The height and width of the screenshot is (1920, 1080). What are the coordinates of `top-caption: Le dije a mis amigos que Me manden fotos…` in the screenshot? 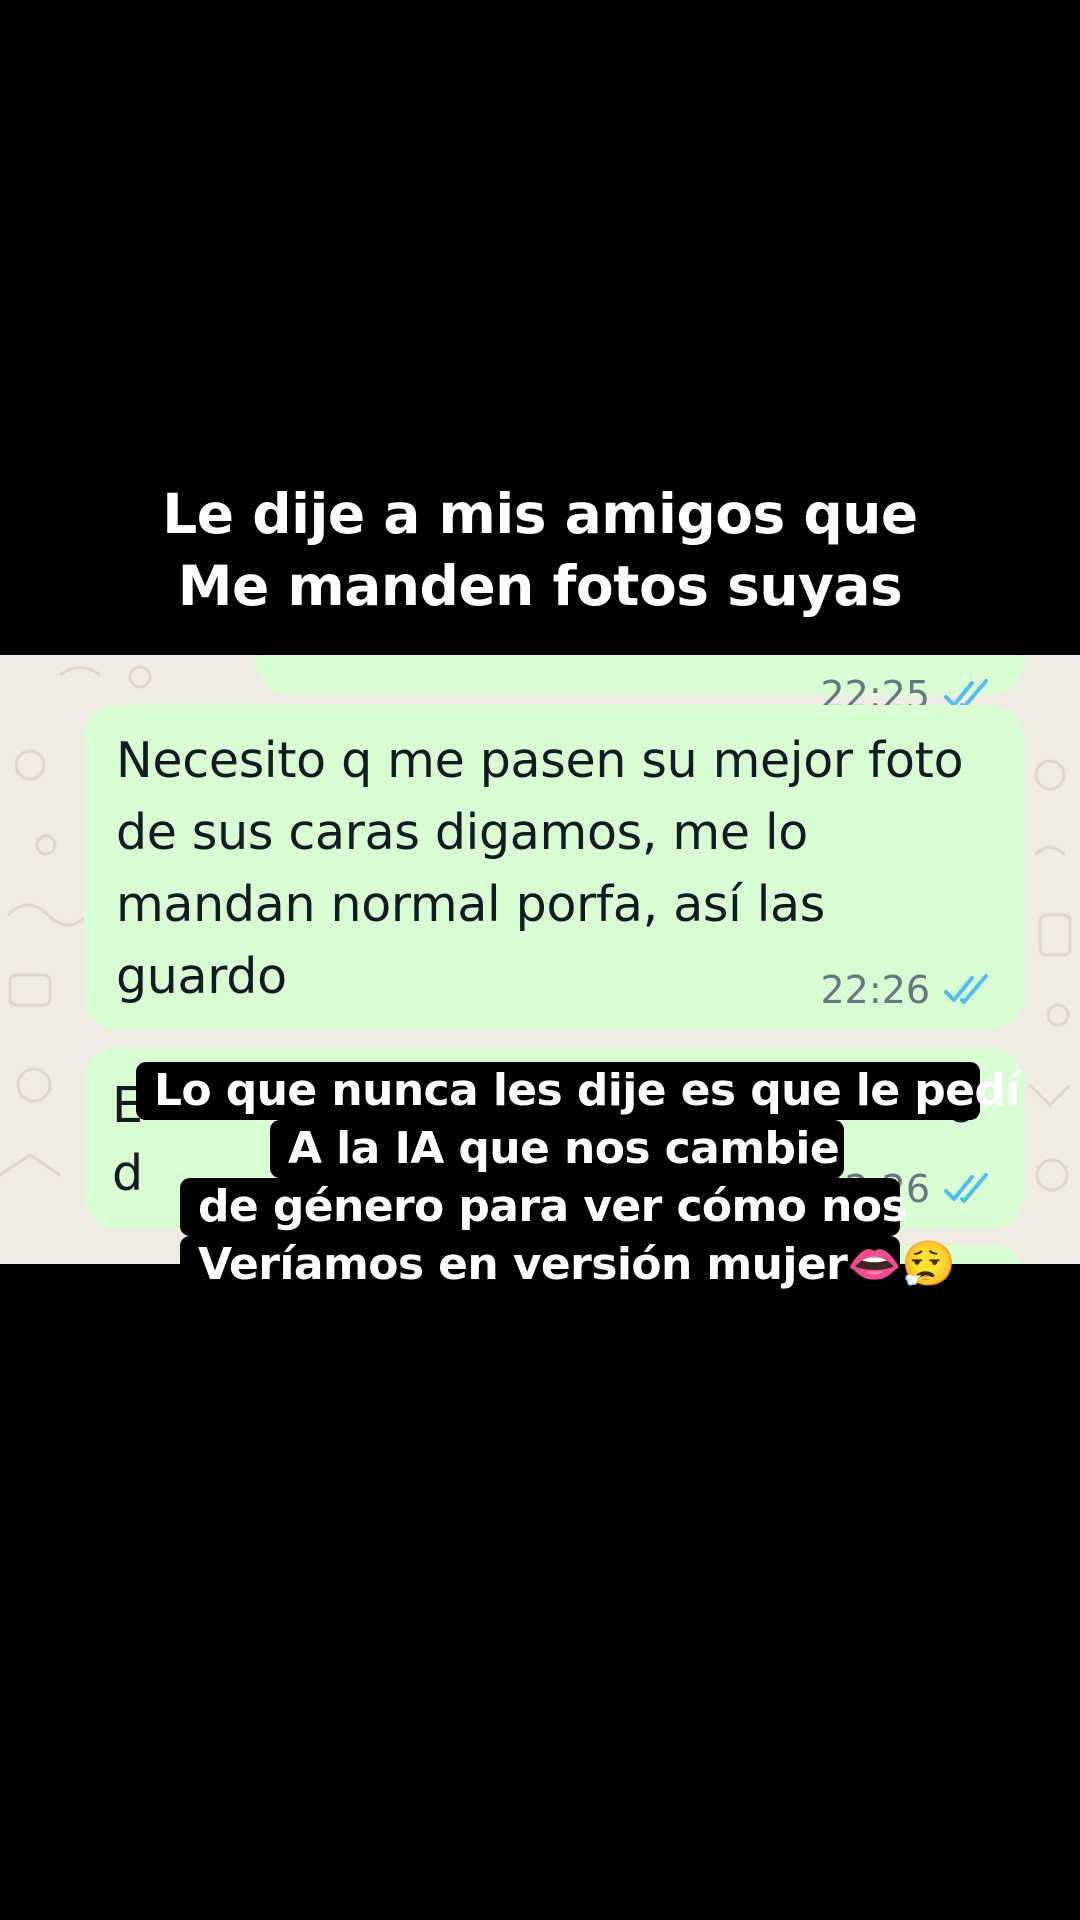 It's located at (540, 550).